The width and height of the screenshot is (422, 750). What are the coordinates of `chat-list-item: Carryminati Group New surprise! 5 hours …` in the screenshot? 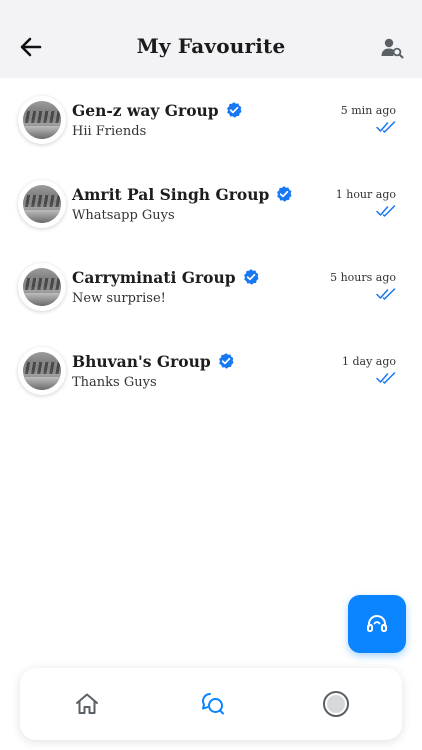 It's located at (211, 287).